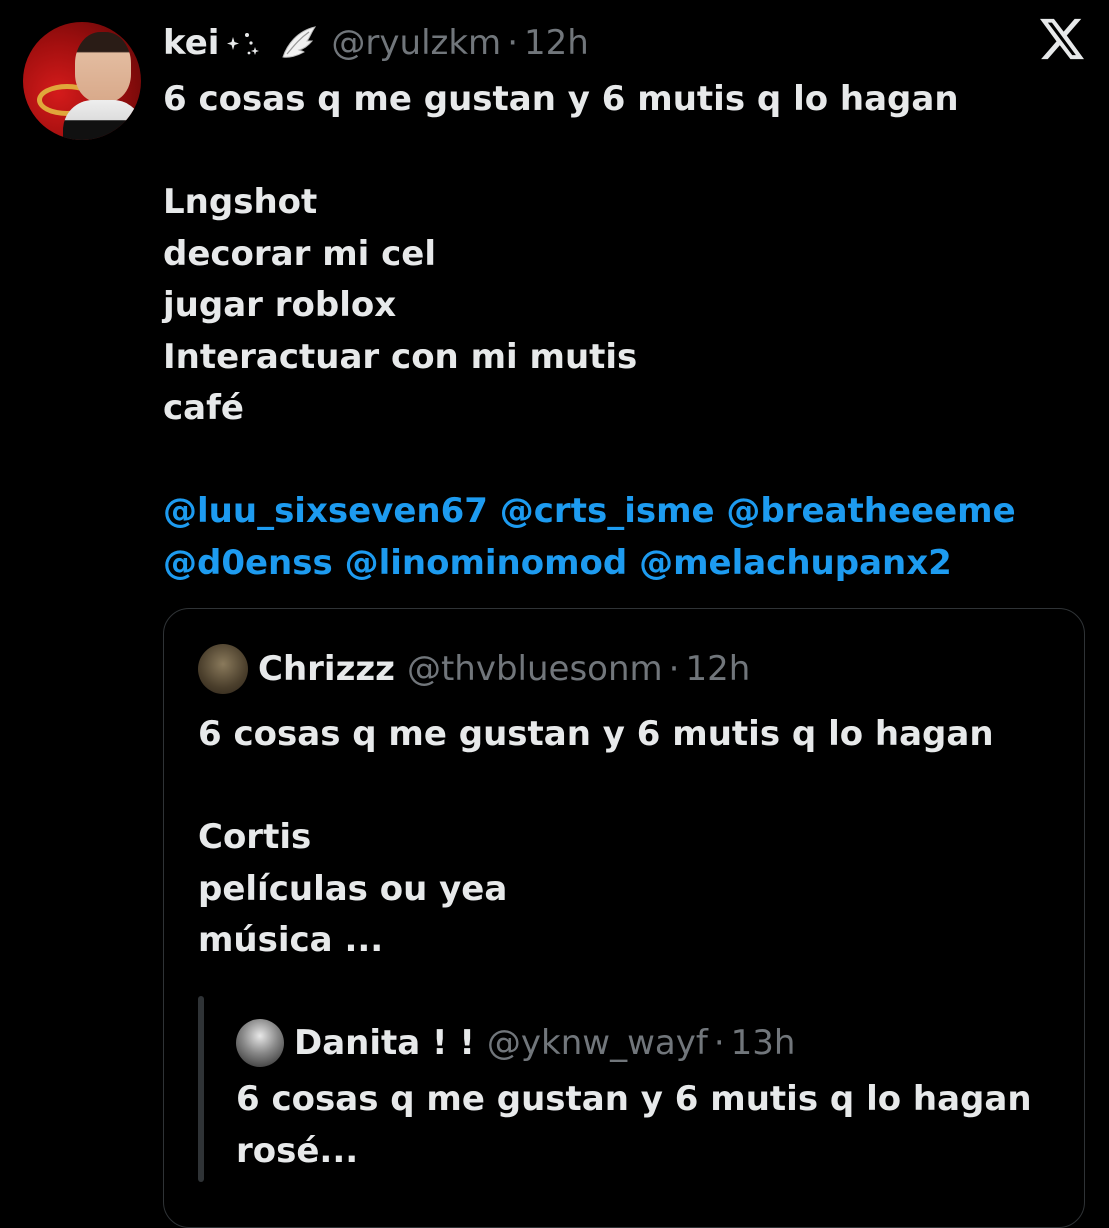  What do you see at coordinates (763, 1043) in the screenshot?
I see `nested-quote-time: 13h` at bounding box center [763, 1043].